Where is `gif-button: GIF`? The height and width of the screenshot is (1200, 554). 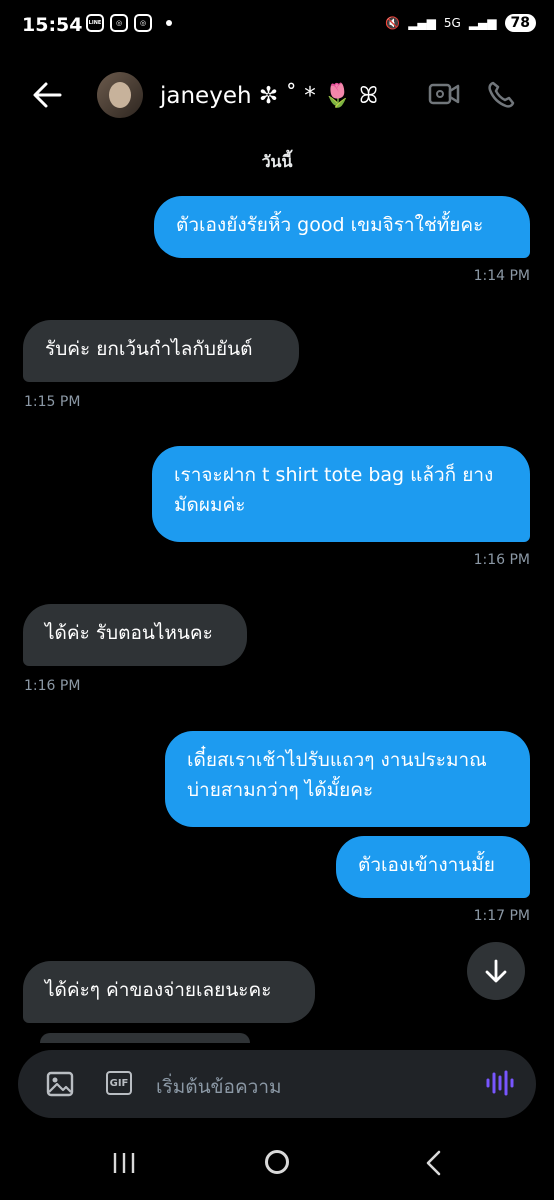
gif-button: GIF is located at coordinates (119, 1083).